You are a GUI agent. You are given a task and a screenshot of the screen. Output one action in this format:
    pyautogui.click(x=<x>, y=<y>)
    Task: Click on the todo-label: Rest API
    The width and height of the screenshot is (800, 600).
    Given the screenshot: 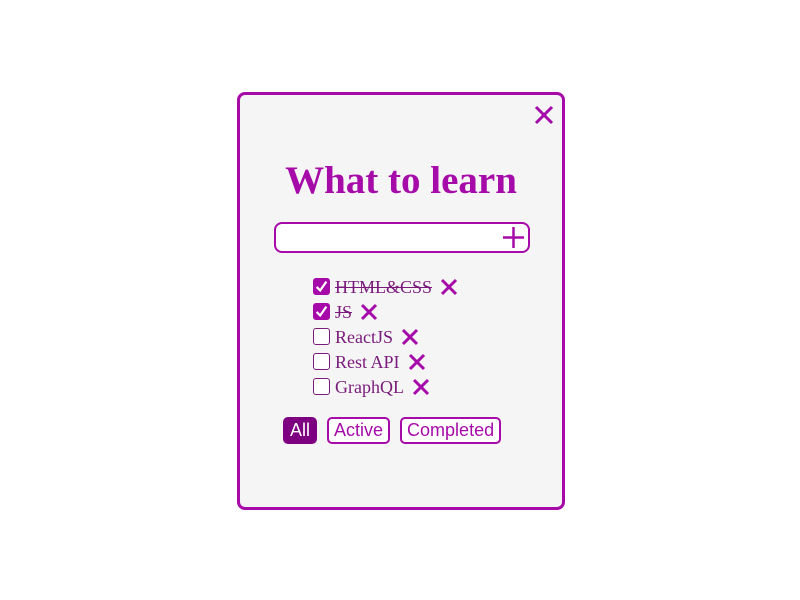 What is the action you would take?
    pyautogui.click(x=367, y=361)
    